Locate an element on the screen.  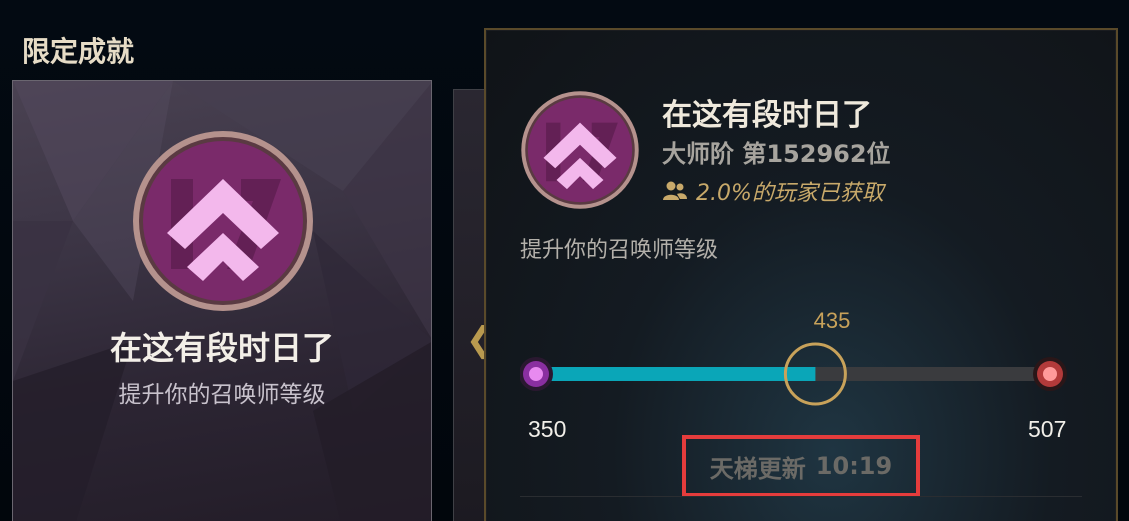
card-description: 提升你的召唤师等级 is located at coordinates (222, 395).